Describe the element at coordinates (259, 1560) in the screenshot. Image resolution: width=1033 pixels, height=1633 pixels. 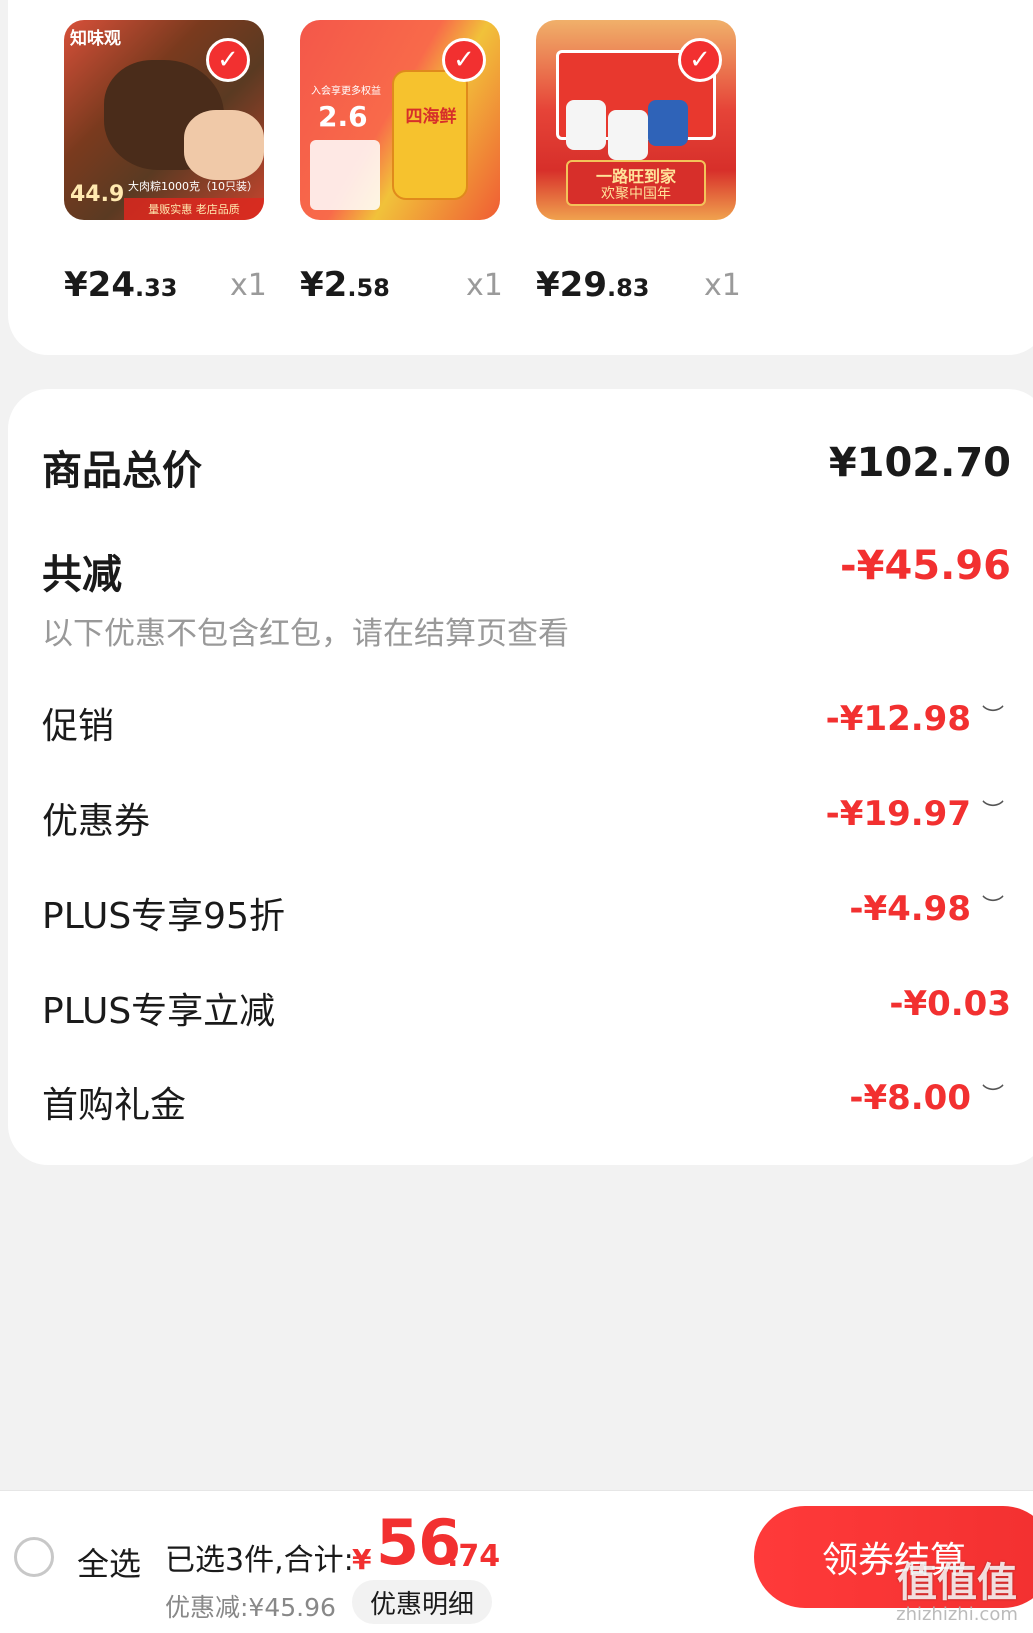
I see `selected-count-text: 已选3件,合计:` at that location.